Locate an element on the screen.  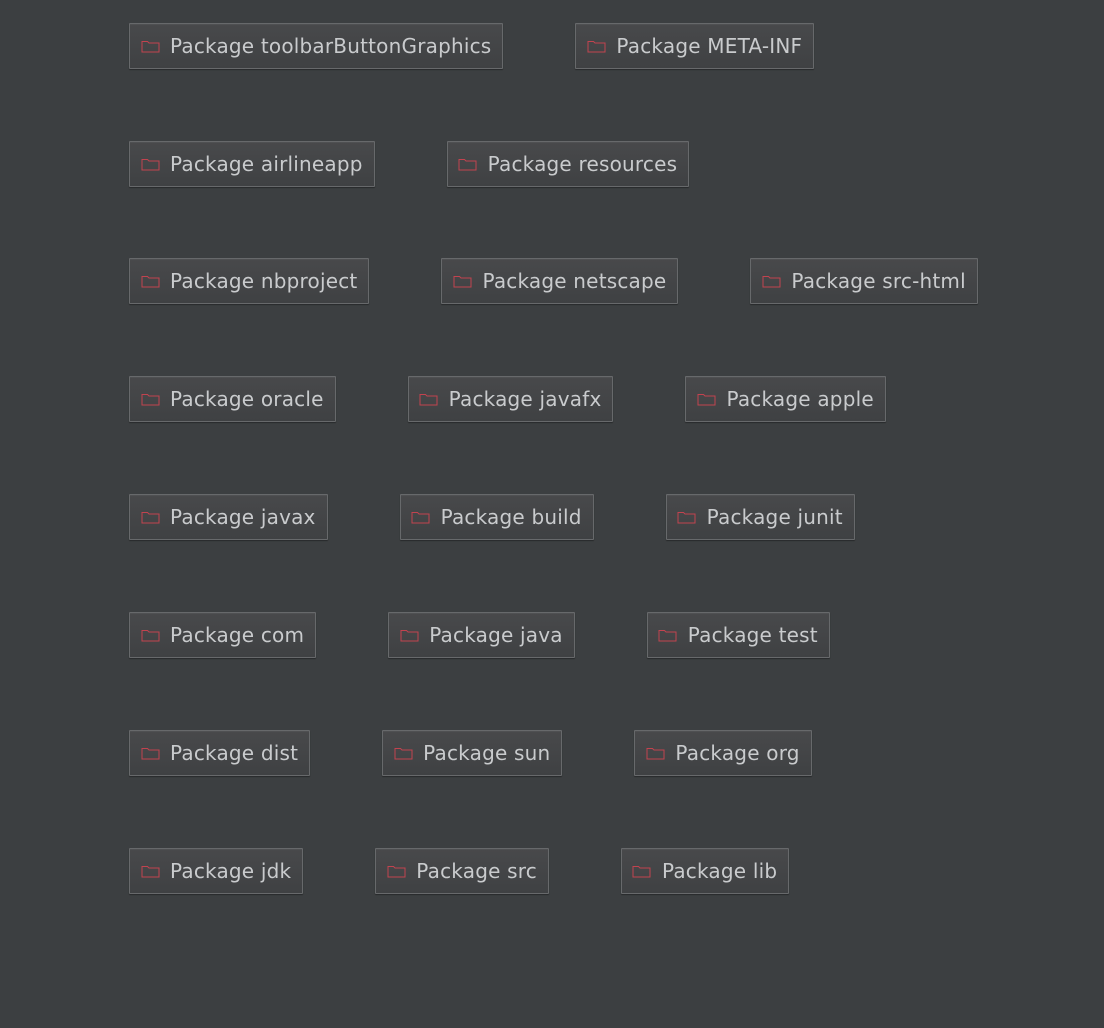
package-label: Package javax is located at coordinates (243, 517).